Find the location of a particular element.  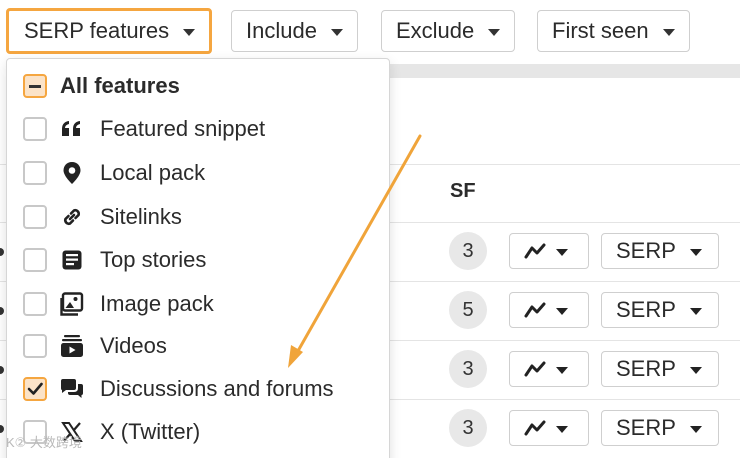

video-icon is located at coordinates (72, 346).